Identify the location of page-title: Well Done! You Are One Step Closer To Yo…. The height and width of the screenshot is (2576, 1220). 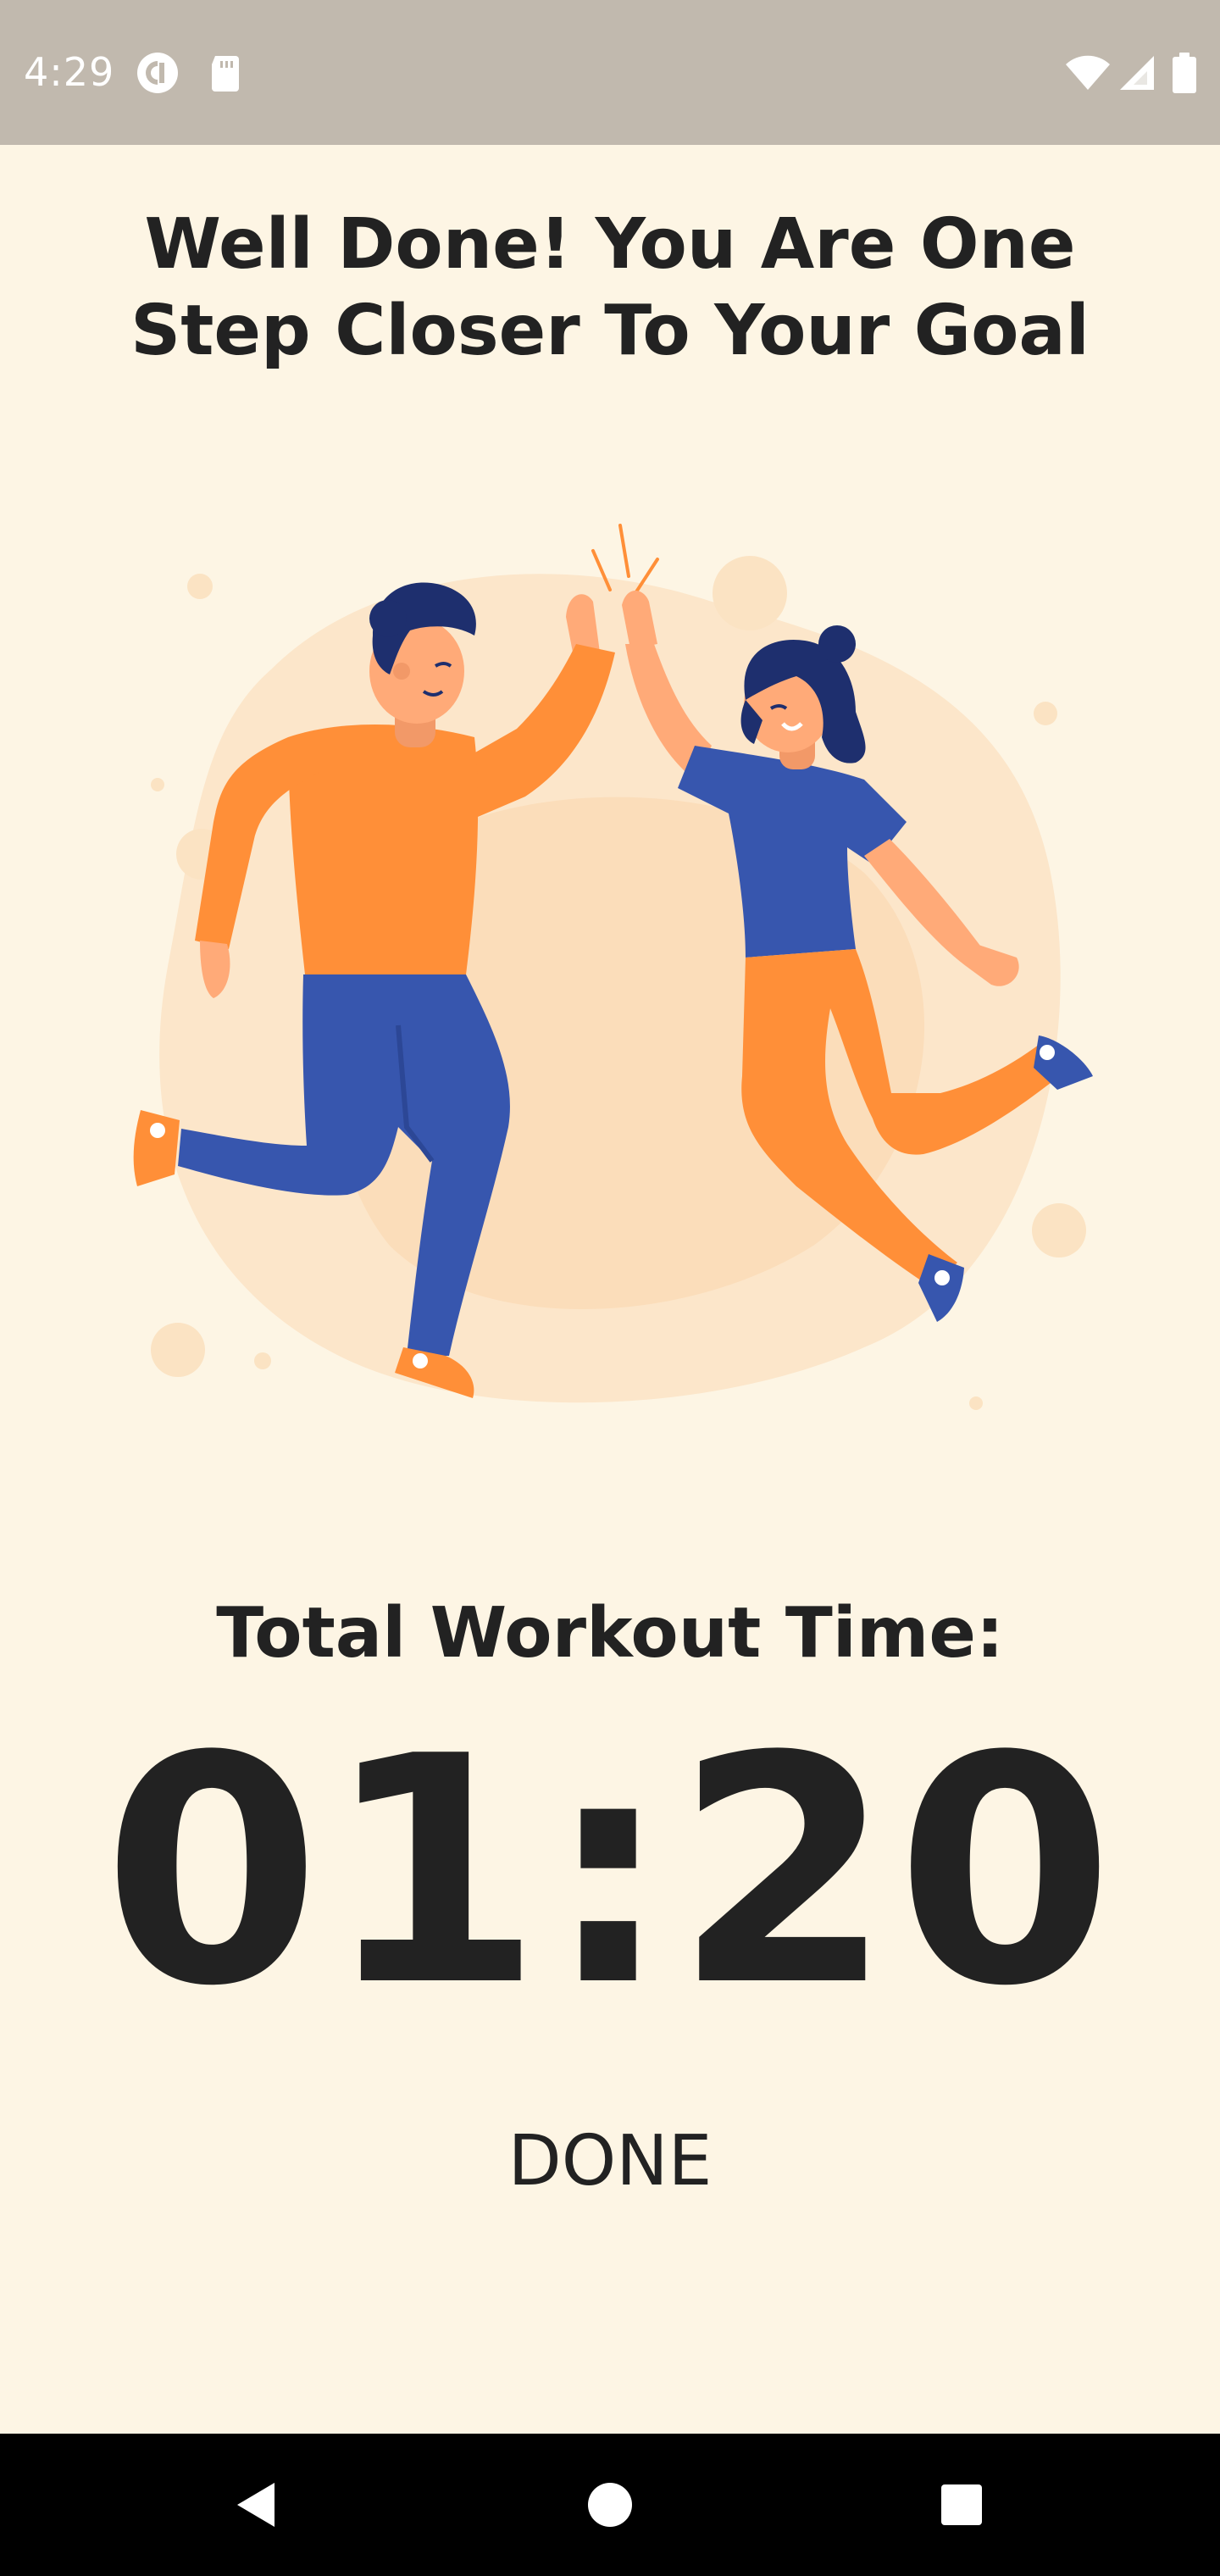
(610, 287).